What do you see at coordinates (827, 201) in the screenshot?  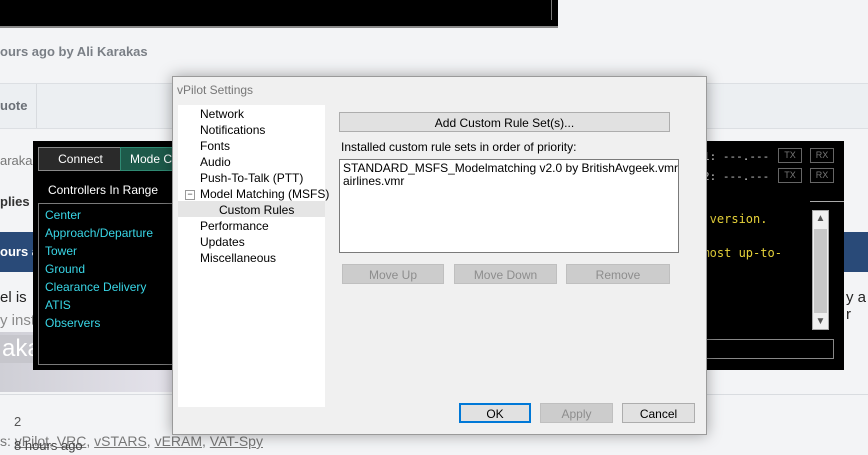 I see `panel-divider` at bounding box center [827, 201].